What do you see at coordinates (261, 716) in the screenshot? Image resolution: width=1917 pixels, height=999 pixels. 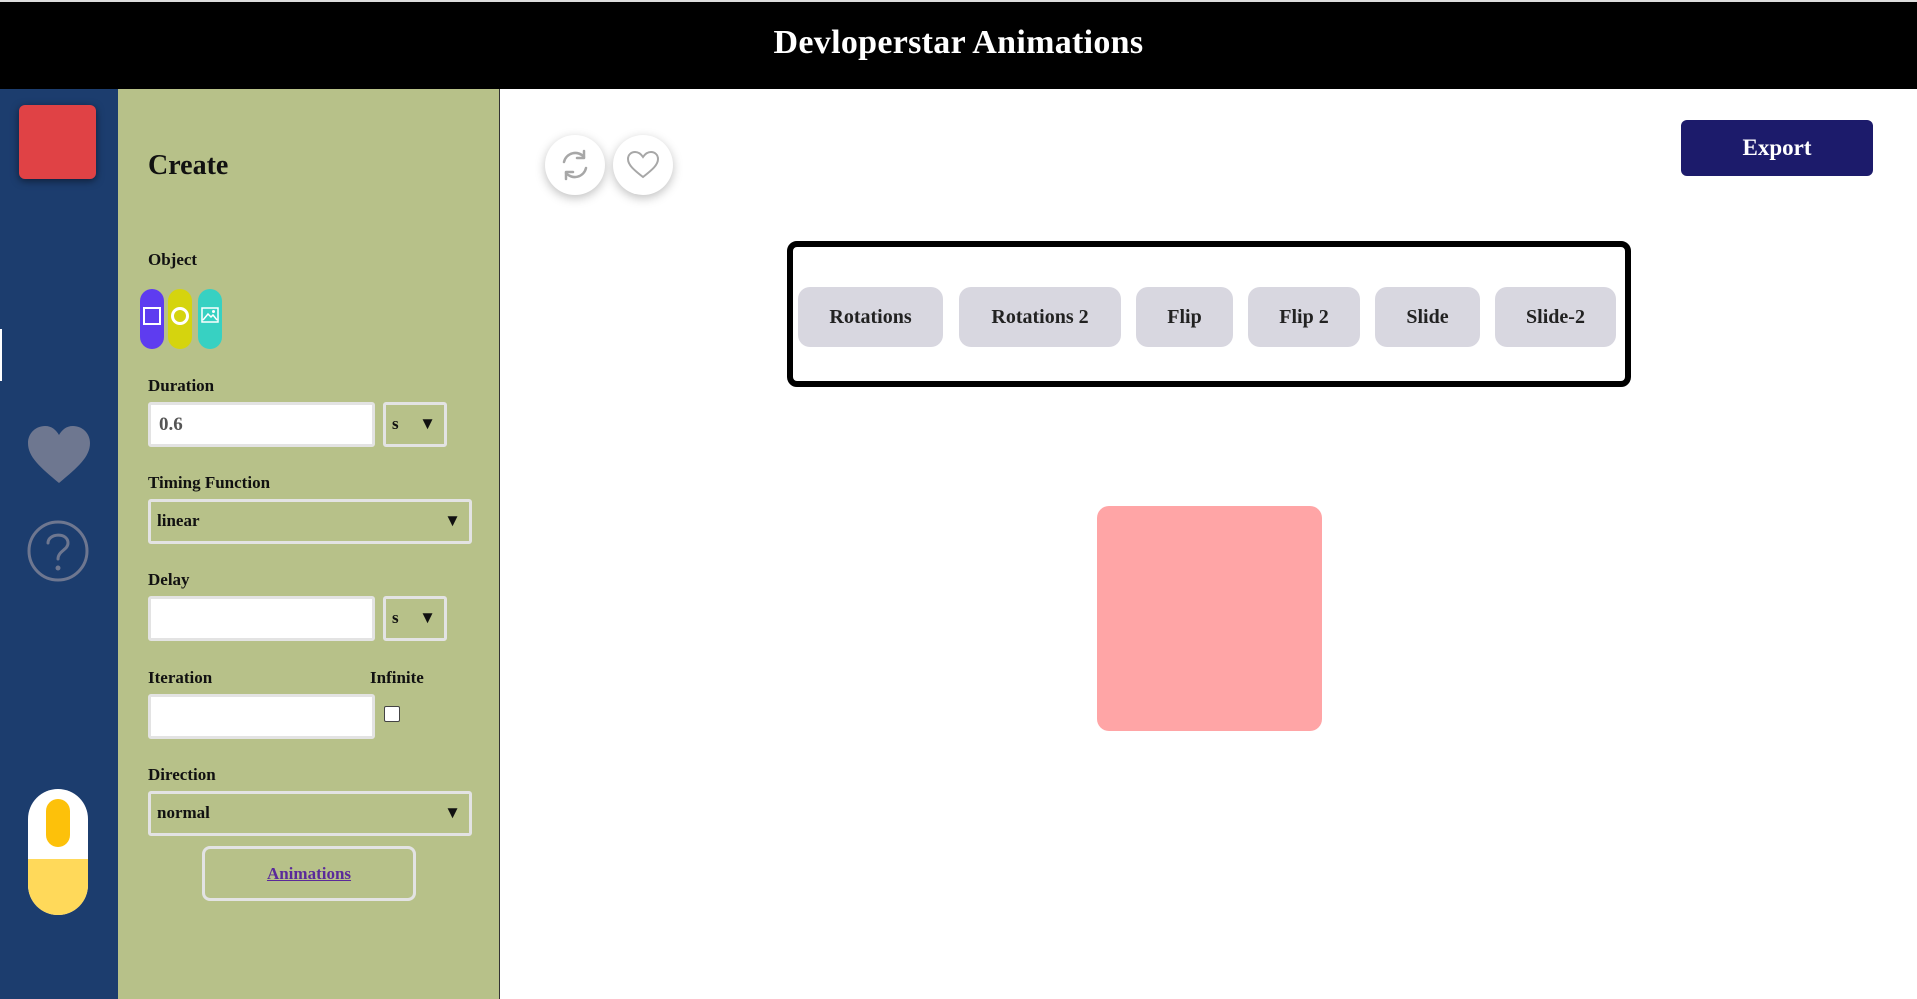 I see `iteration-input` at bounding box center [261, 716].